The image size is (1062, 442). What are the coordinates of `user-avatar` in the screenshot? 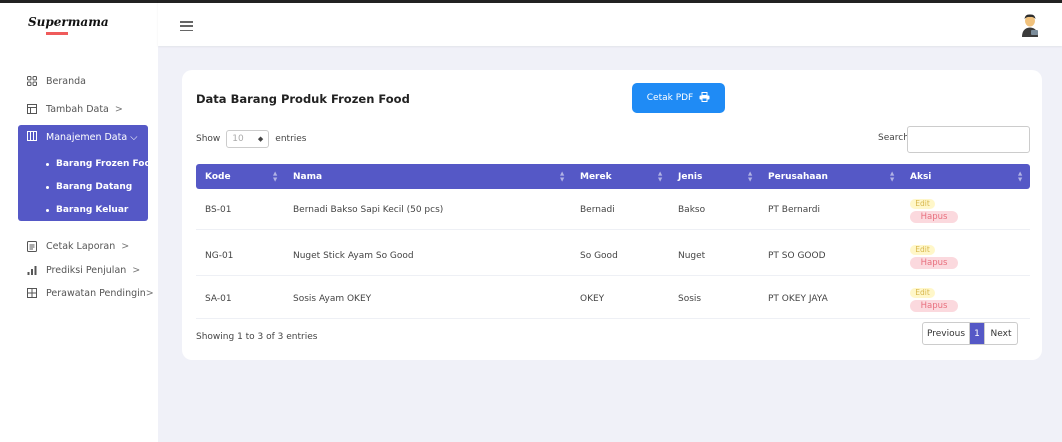 It's located at (1030, 25).